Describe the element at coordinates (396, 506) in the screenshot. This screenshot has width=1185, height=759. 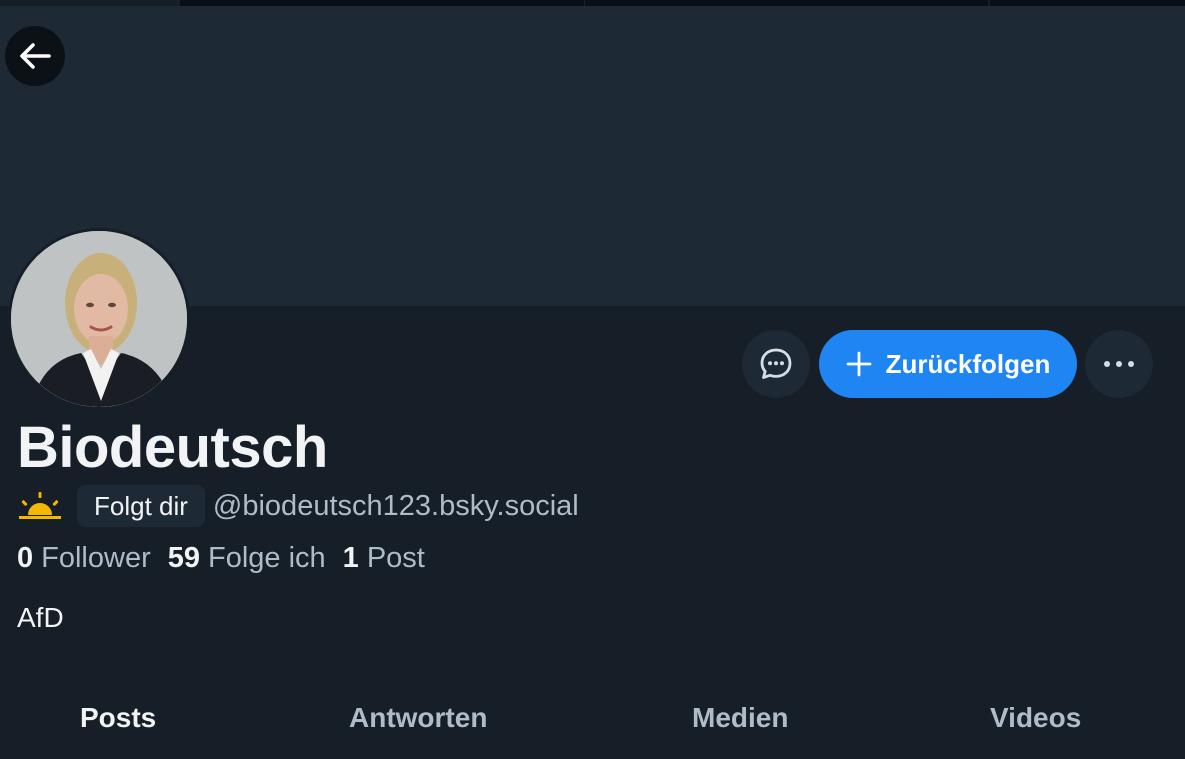
I see `profile-handle: @biodeutsch123.bsky.social` at that location.